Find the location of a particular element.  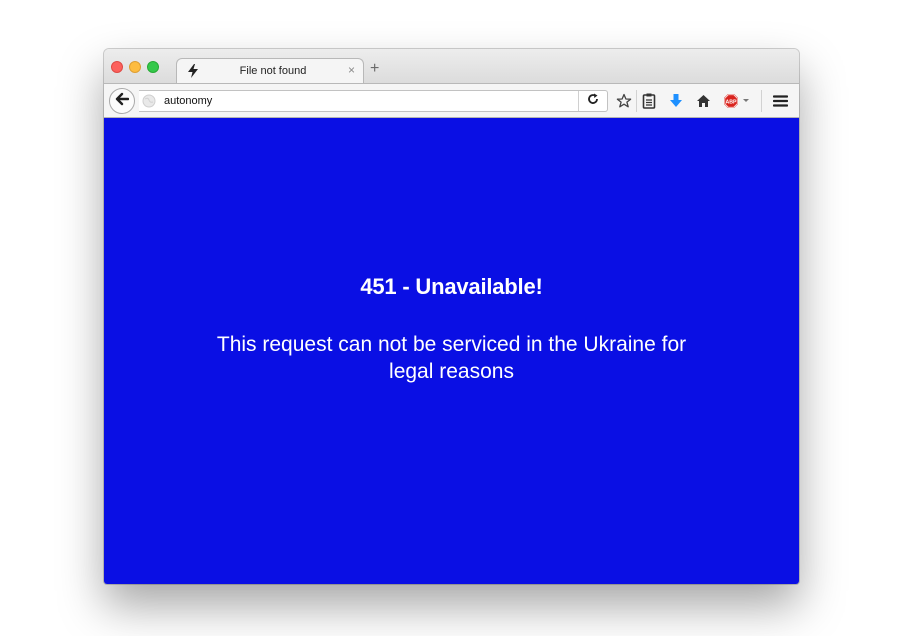

back-button is located at coordinates (122, 101).